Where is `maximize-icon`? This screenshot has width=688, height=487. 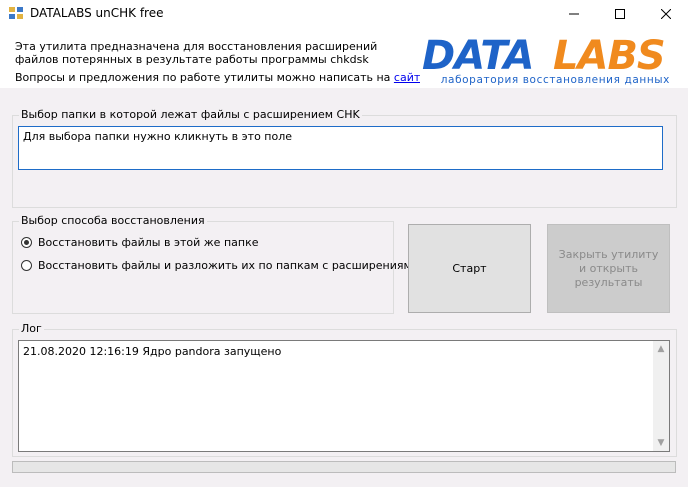 maximize-icon is located at coordinates (620, 13).